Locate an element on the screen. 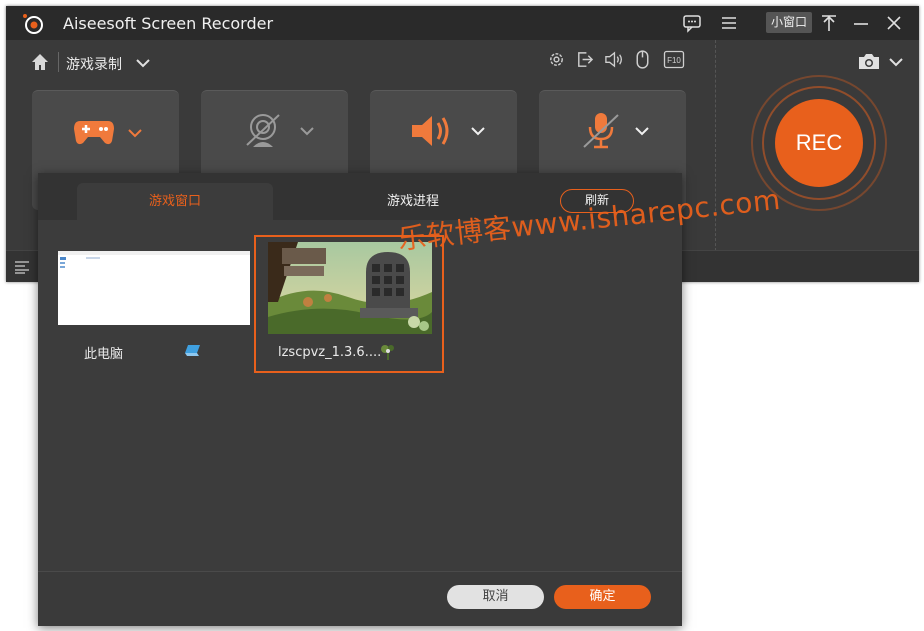 Image resolution: width=924 pixels, height=631 pixels. home-icon is located at coordinates (40, 62).